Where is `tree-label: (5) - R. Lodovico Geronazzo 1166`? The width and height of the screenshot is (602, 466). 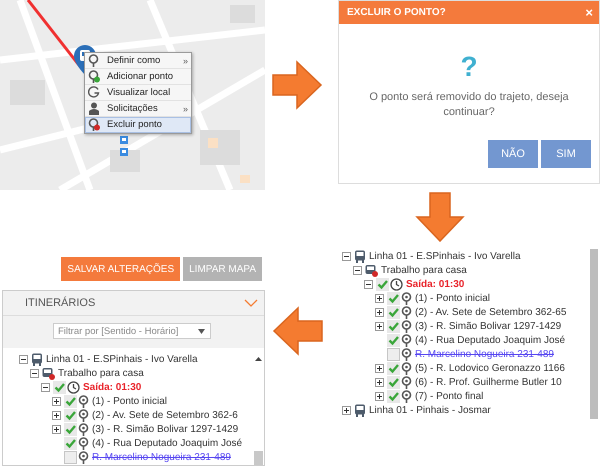 tree-label: (5) - R. Lodovico Geronazzo 1166 is located at coordinates (490, 368).